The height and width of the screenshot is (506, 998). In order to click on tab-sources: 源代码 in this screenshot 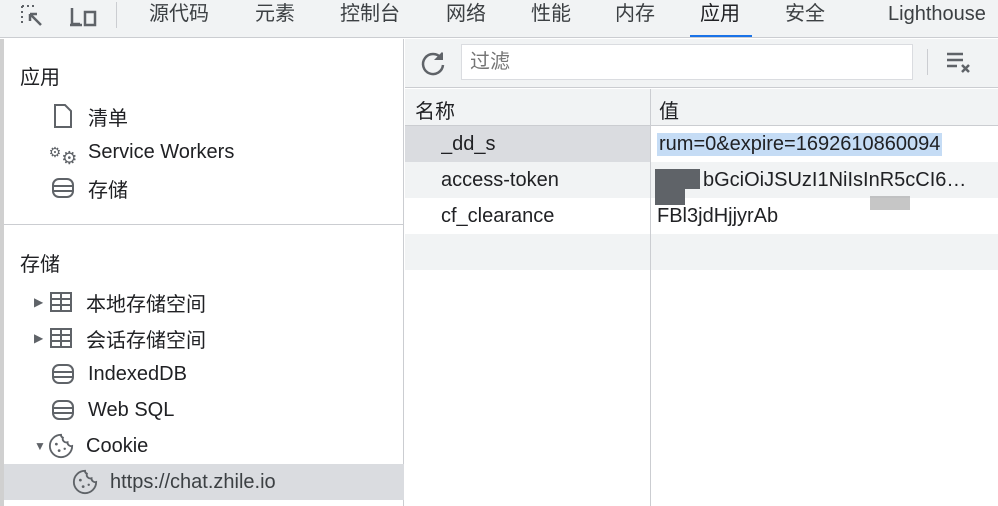, I will do `click(179, 19)`.